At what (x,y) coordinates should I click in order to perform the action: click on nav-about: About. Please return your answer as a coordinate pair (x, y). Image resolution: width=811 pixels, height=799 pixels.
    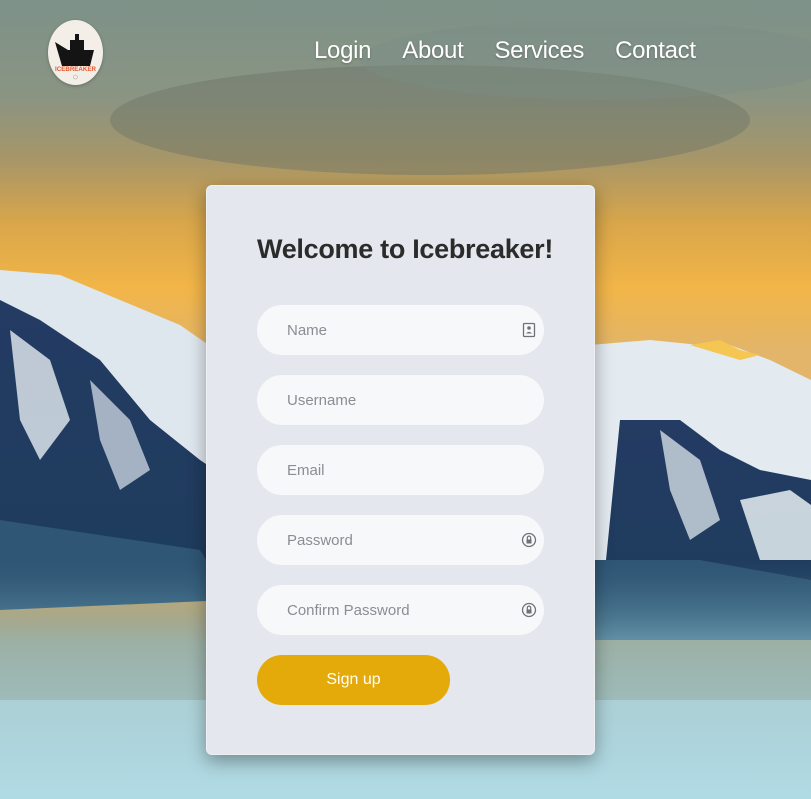
    Looking at the image, I should click on (433, 51).